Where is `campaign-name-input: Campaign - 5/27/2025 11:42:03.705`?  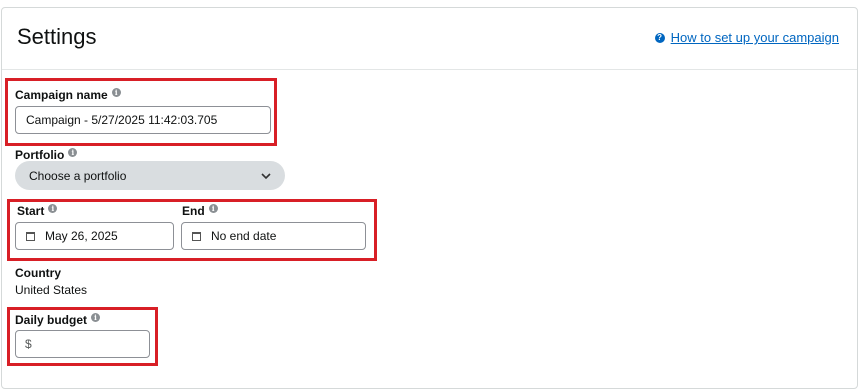 campaign-name-input: Campaign - 5/27/2025 11:42:03.705 is located at coordinates (143, 120).